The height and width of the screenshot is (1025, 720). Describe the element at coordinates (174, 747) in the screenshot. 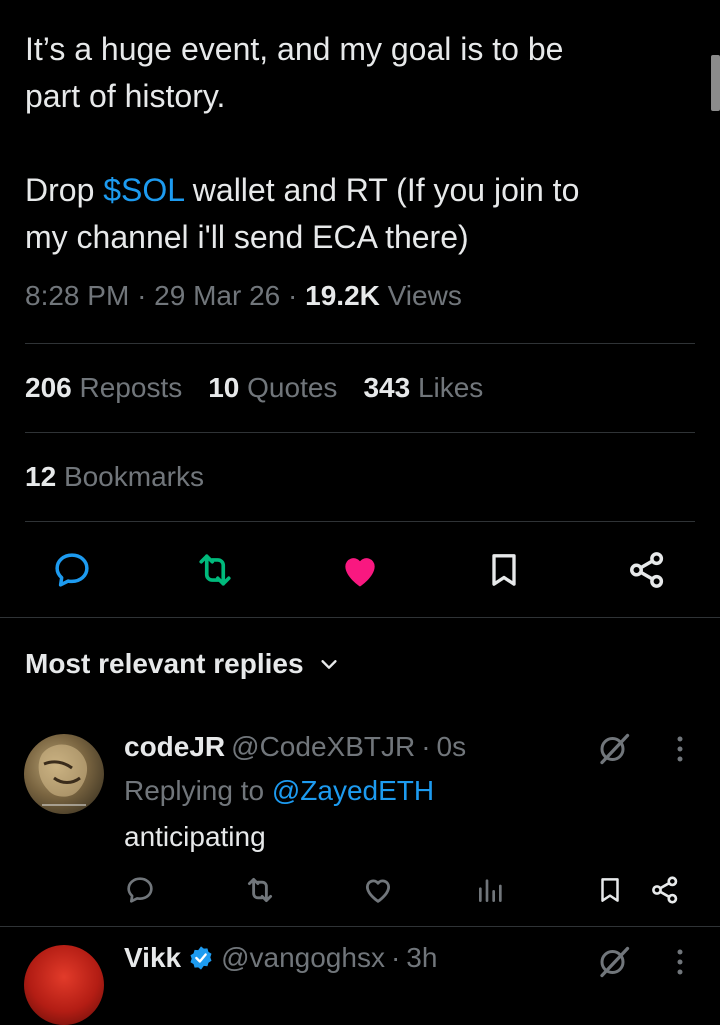

I see `reply-author-name: codeJR` at that location.